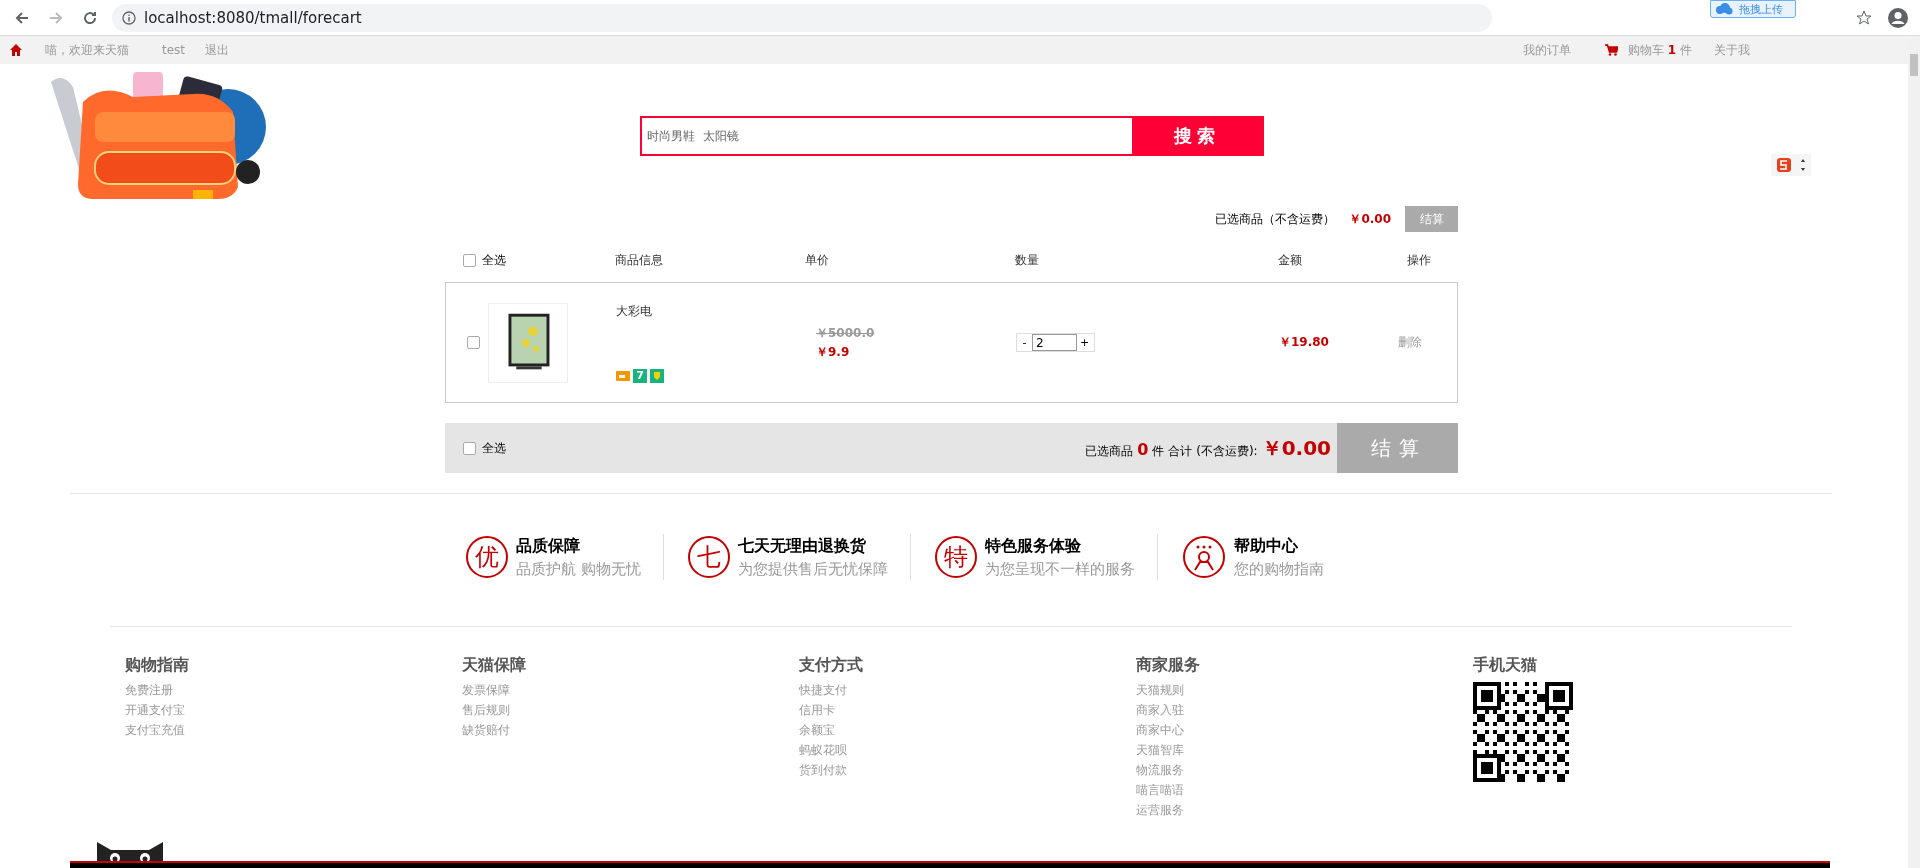  I want to click on column-header: 单价, so click(817, 260).